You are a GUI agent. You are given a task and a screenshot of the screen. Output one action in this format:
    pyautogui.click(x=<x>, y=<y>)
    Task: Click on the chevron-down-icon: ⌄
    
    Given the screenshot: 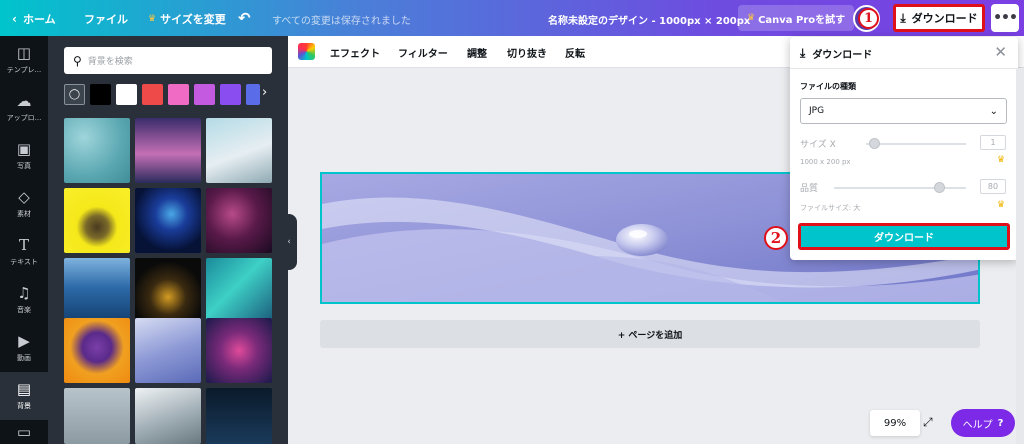 What is the action you would take?
    pyautogui.click(x=993, y=111)
    